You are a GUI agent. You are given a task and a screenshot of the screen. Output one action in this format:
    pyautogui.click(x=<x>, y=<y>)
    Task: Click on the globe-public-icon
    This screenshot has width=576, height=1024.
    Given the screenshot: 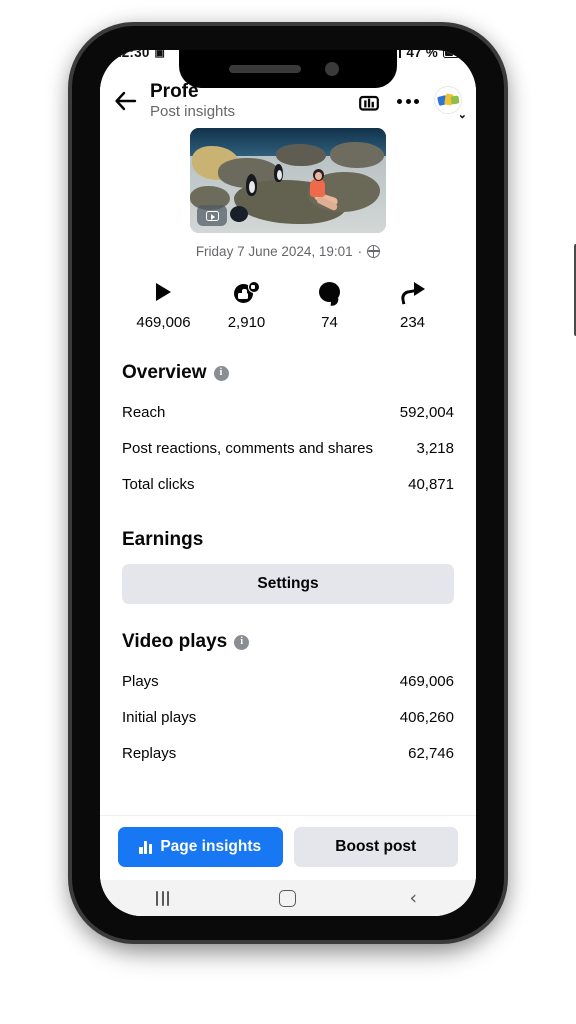 What is the action you would take?
    pyautogui.click(x=374, y=252)
    